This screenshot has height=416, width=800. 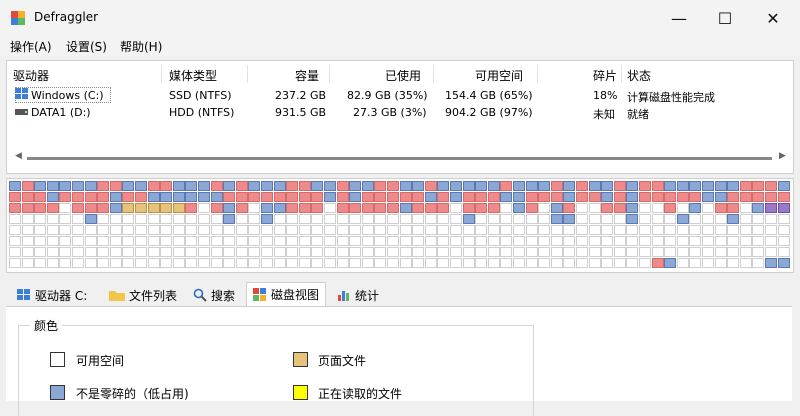 What do you see at coordinates (31, 75) in the screenshot?
I see `col-header-drive: 驱动器` at bounding box center [31, 75].